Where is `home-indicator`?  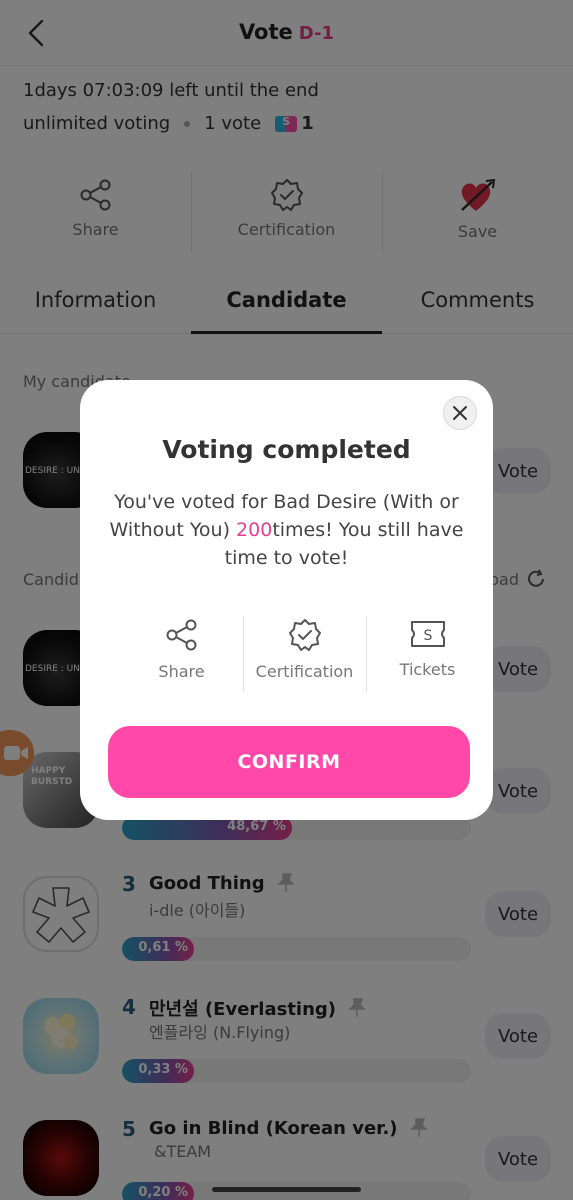
home-indicator is located at coordinates (286, 1189).